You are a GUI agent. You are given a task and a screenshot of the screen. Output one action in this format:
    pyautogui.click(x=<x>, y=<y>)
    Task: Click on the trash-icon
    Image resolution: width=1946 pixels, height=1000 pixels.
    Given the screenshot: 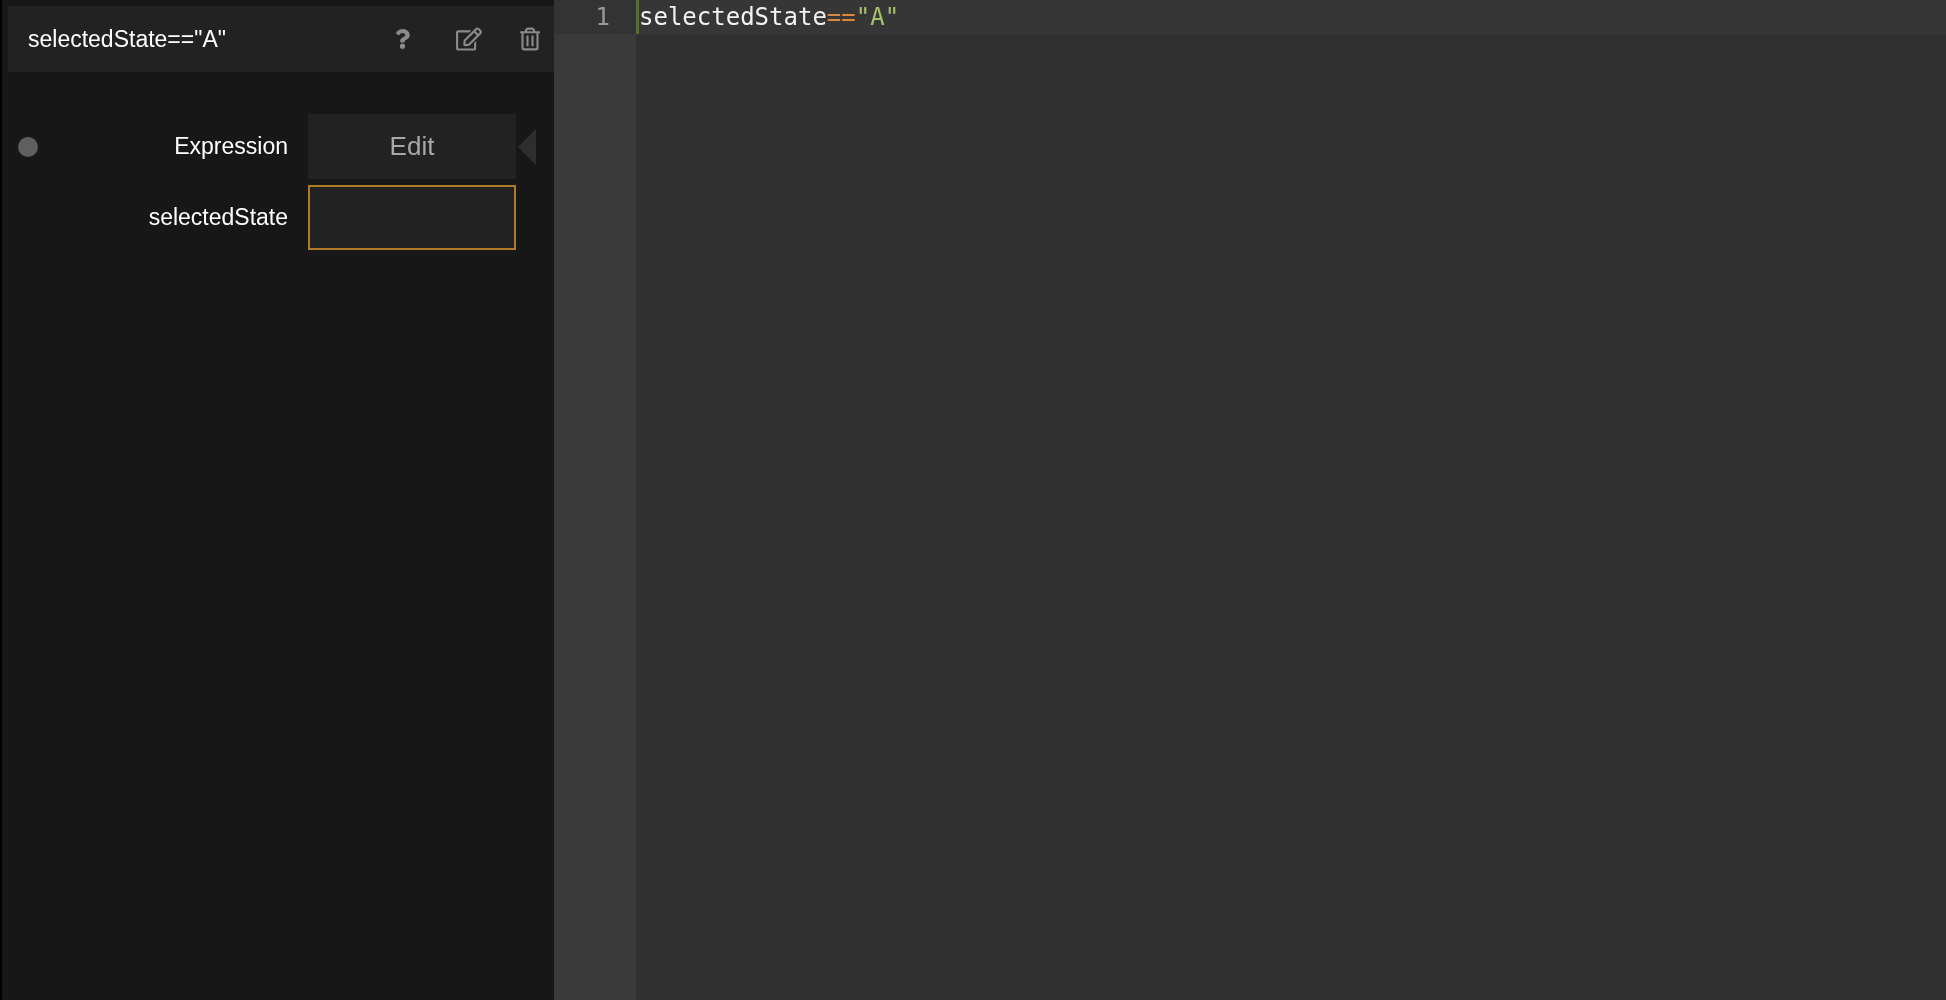 What is the action you would take?
    pyautogui.click(x=530, y=39)
    